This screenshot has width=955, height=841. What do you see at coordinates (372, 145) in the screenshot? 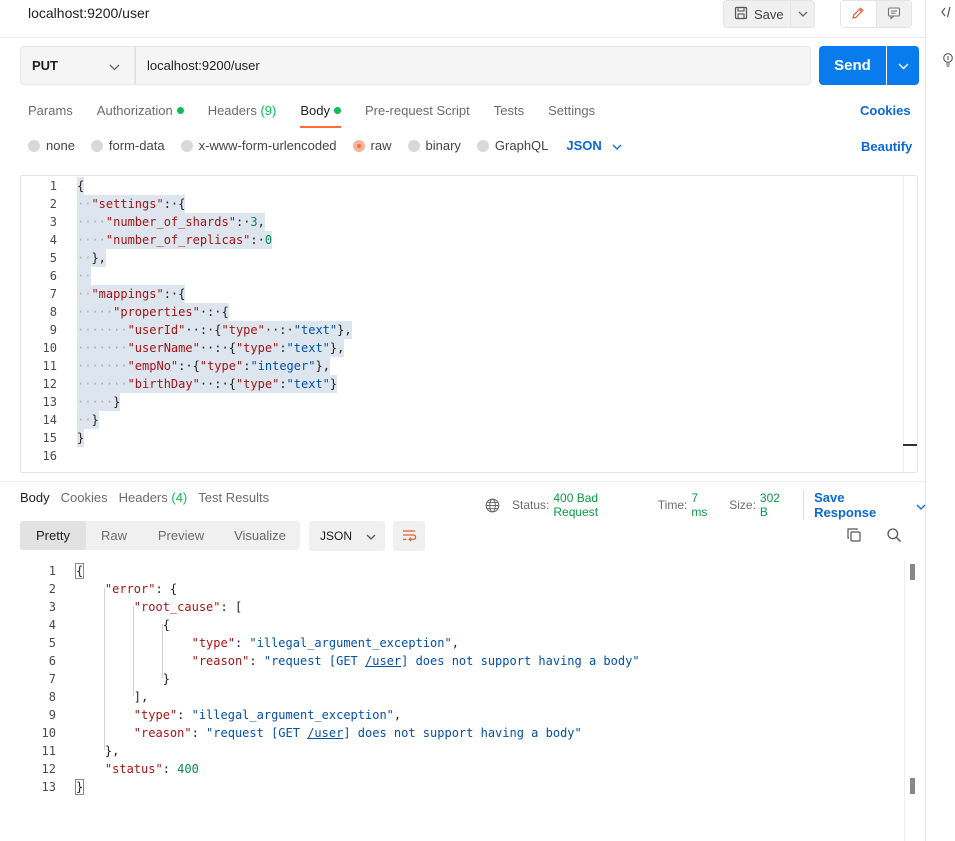
I see `radio-raw: raw` at bounding box center [372, 145].